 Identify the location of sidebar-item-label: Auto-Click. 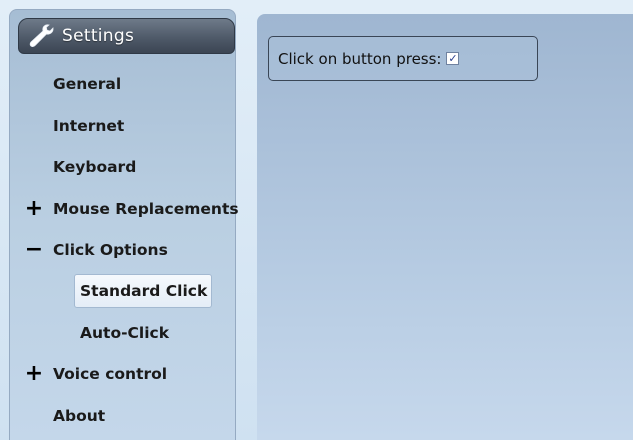
(125, 333).